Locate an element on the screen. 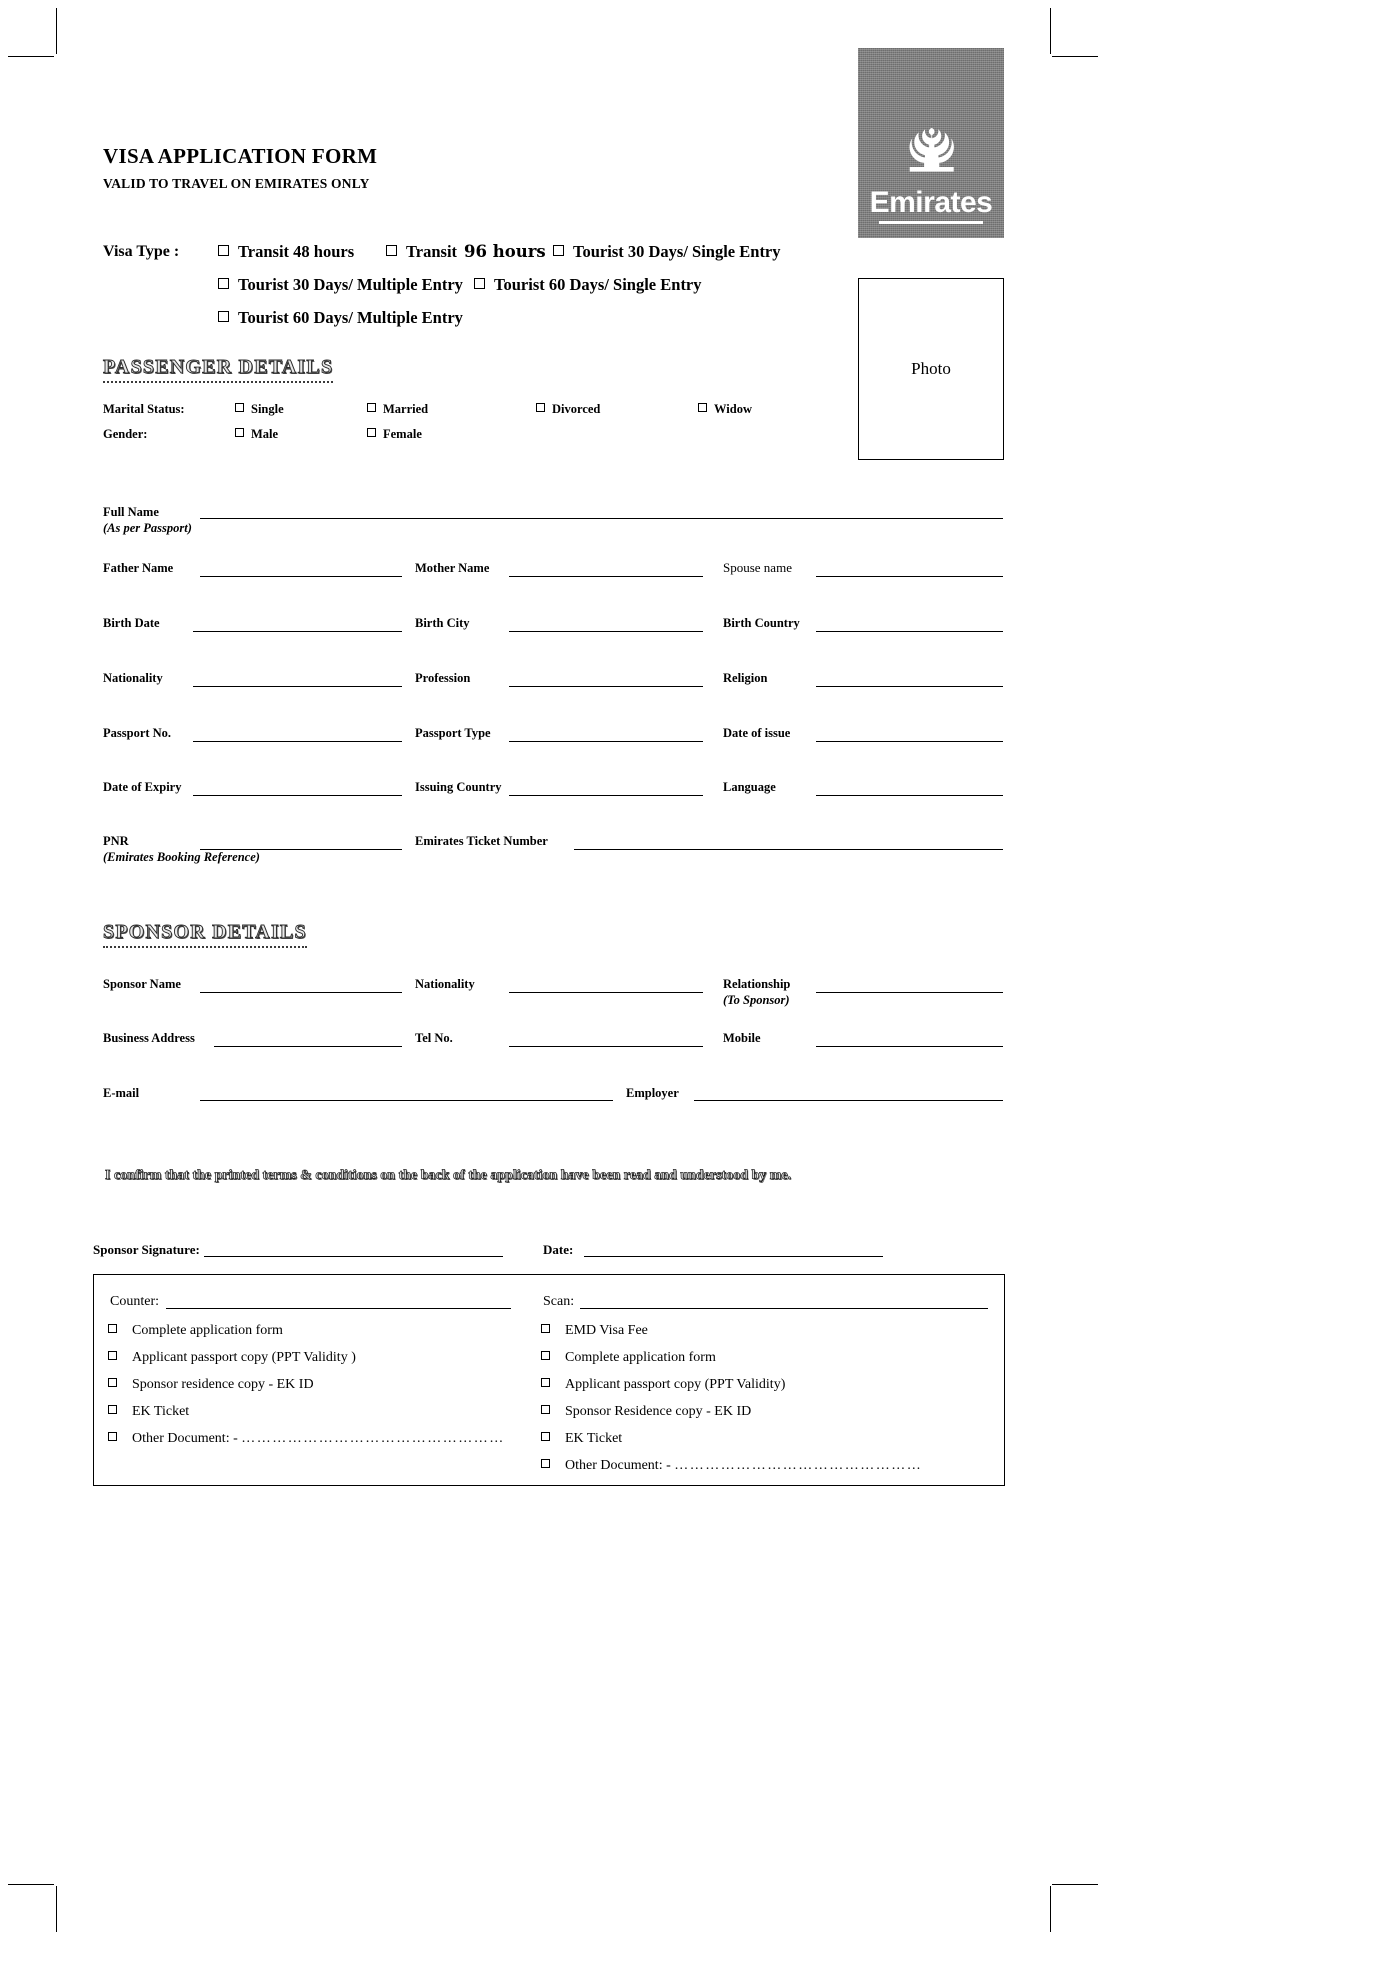  checkbox-tourist-30-multiple-icon is located at coordinates (223, 283).